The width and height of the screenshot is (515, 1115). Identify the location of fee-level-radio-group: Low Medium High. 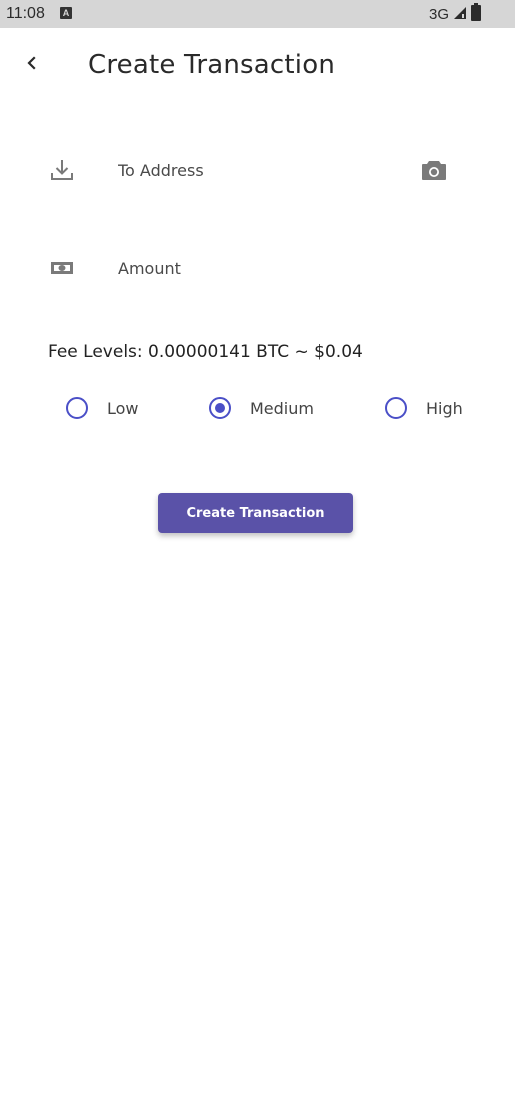
(257, 408).